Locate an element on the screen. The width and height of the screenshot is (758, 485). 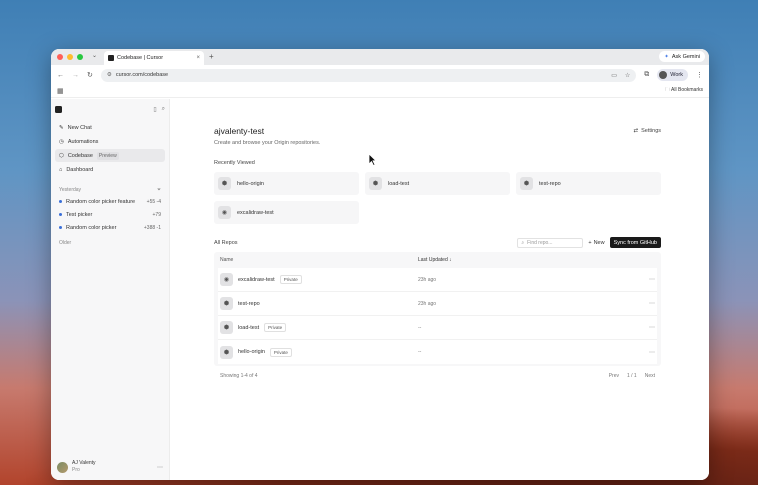
filter-icon: ⏷ is located at coordinates (159, 190).